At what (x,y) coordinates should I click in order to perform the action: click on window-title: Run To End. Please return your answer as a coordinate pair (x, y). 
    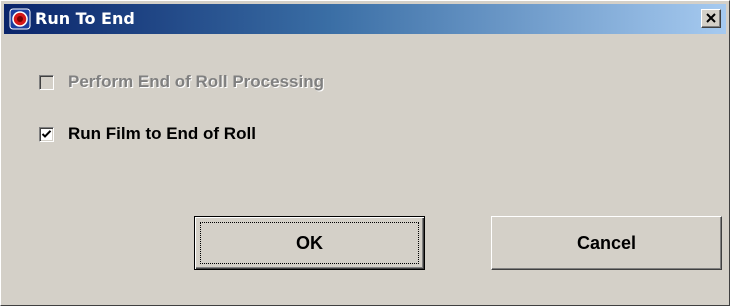
    Looking at the image, I should click on (85, 18).